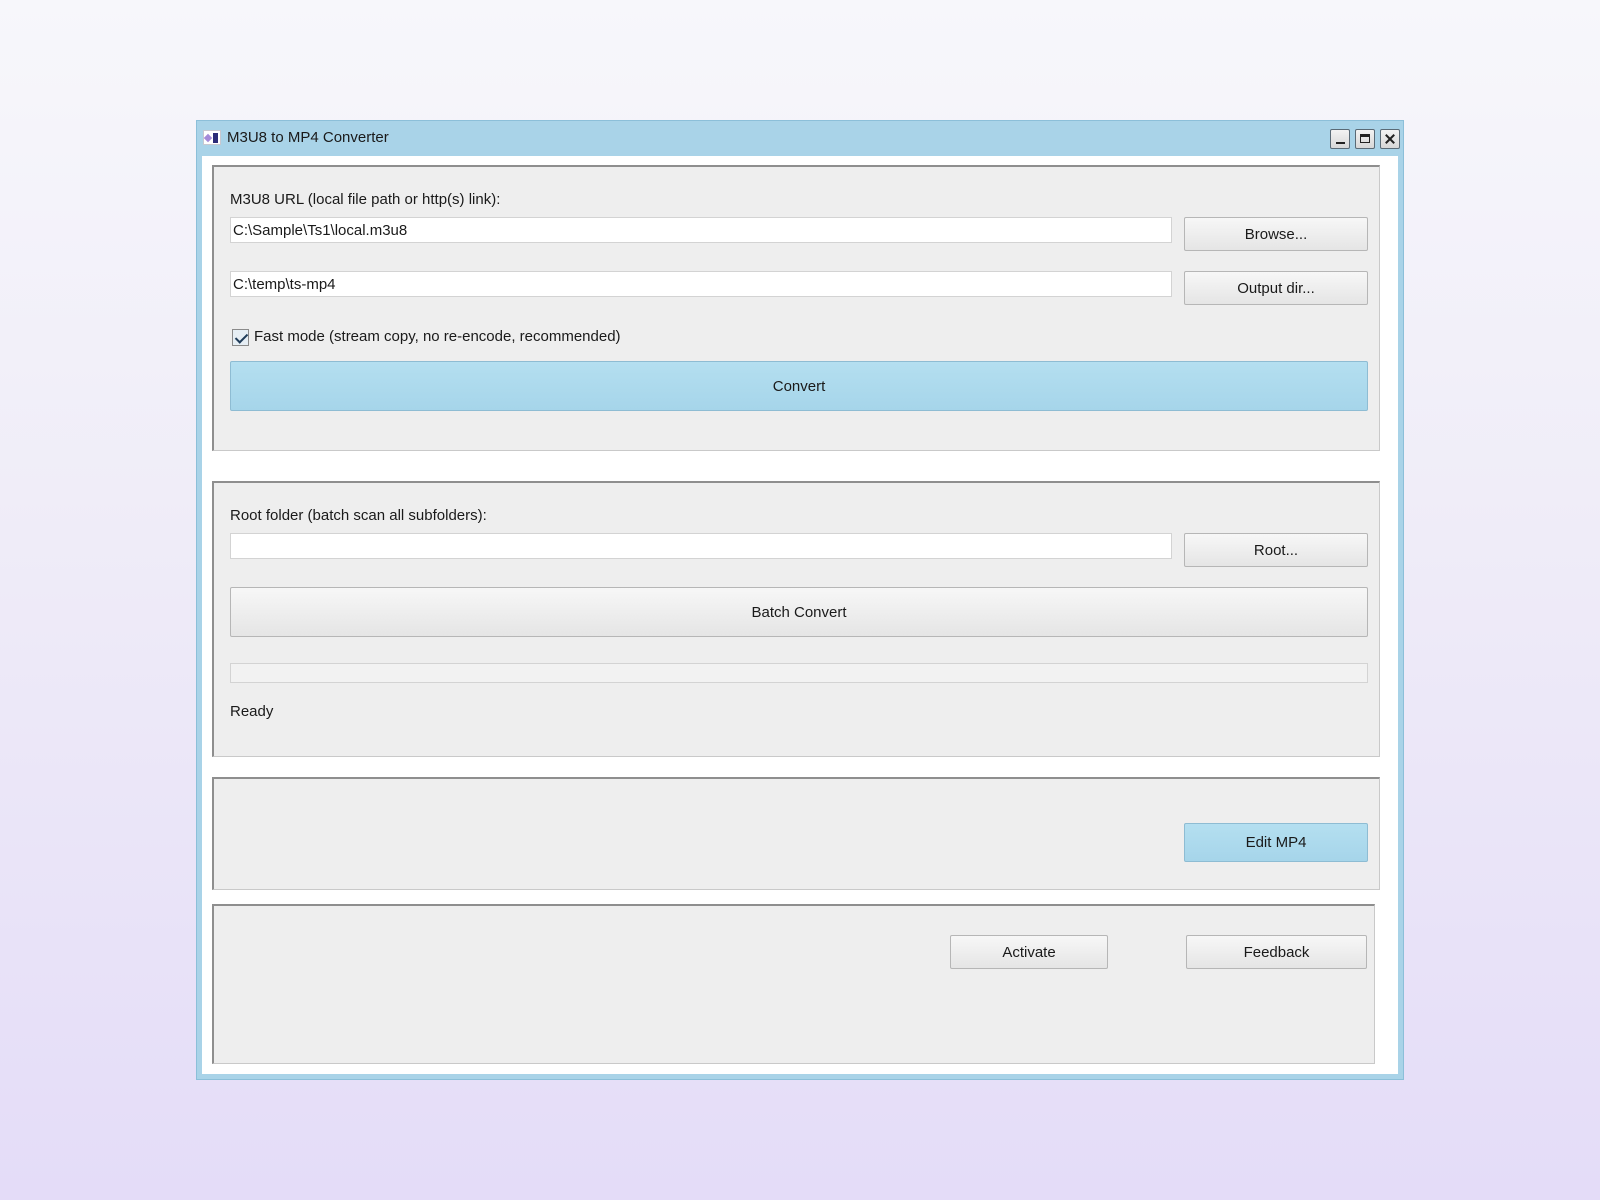 This screenshot has height=1200, width=1600. Describe the element at coordinates (701, 546) in the screenshot. I see `root-folder-input` at that location.